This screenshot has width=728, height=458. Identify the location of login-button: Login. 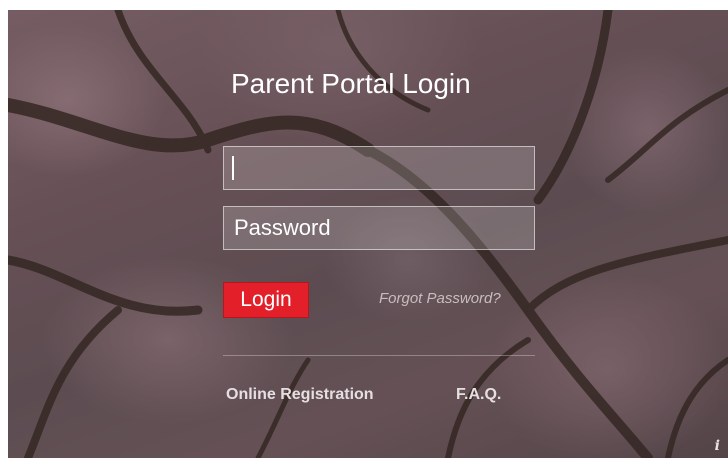
(266, 300).